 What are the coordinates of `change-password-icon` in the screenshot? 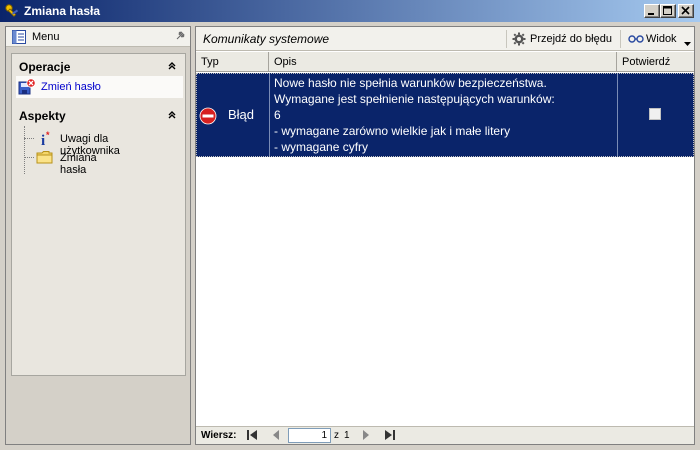 It's located at (27, 88).